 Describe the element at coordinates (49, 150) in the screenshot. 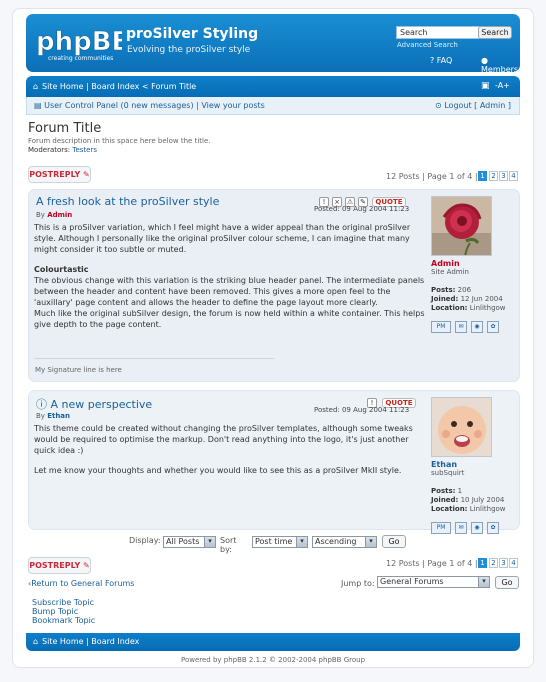

I see `moderators-label: Moderators:` at that location.